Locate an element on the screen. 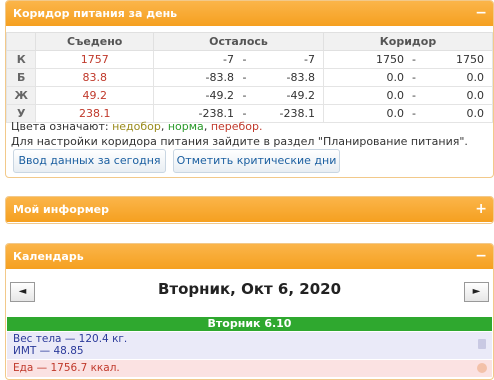 The height and width of the screenshot is (380, 494). corner-cell is located at coordinates (21, 41).